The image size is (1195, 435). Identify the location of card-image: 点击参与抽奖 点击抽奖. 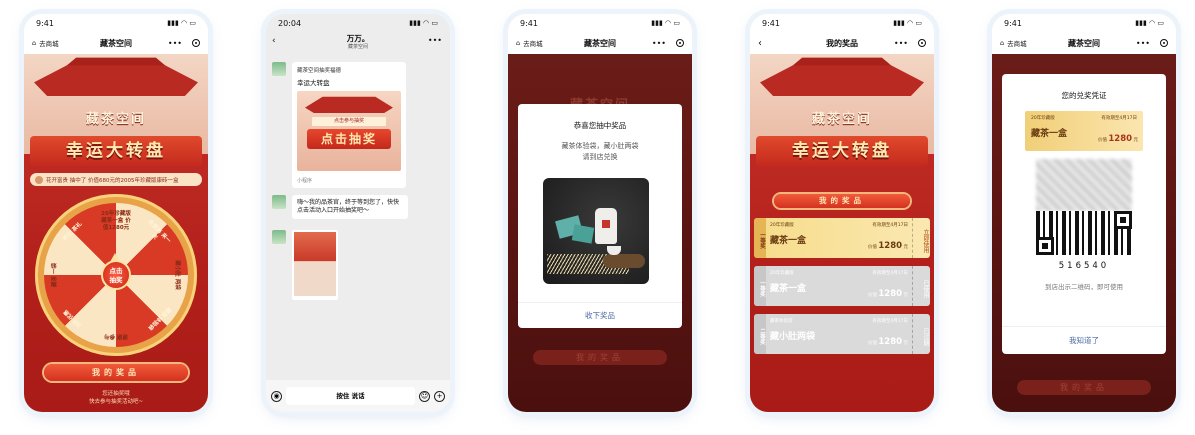
(349, 131).